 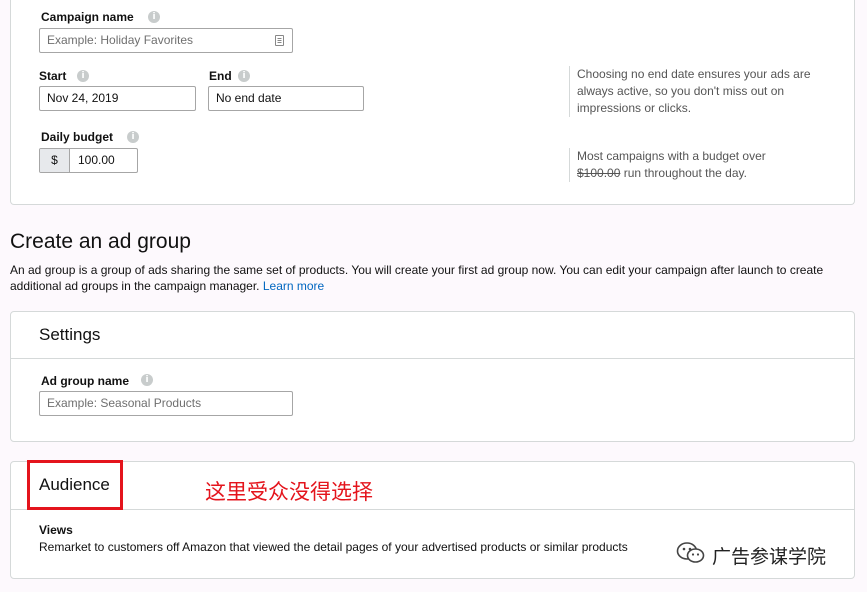 I want to click on end-date-label: End, so click(x=220, y=76).